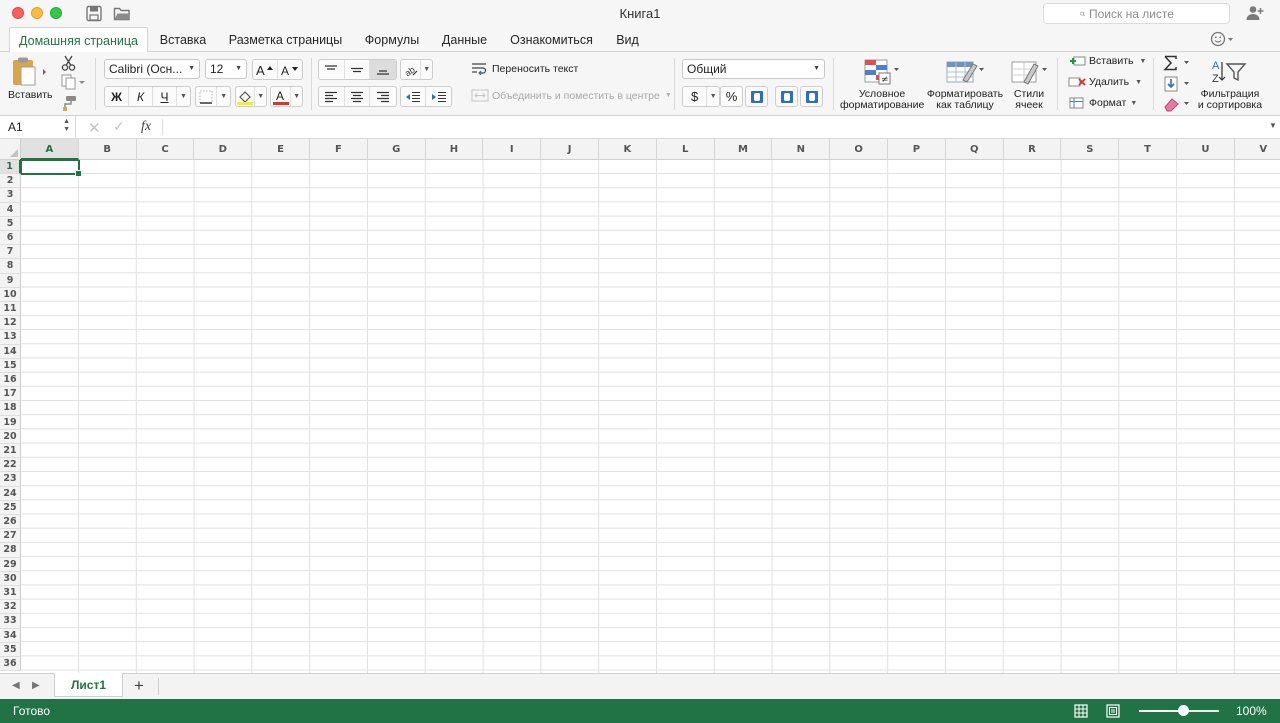 The image size is (1280, 723). Describe the element at coordinates (811, 96) in the screenshot. I see `decrease-decimal-button` at that location.